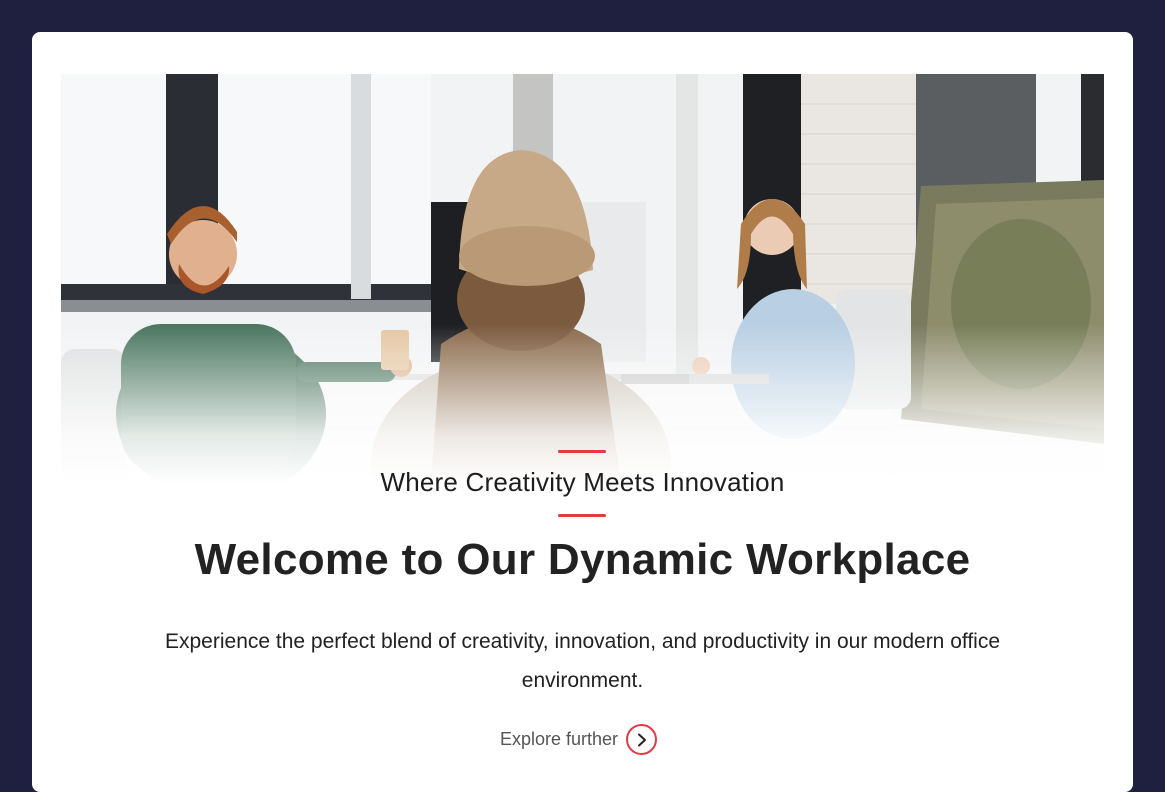 The height and width of the screenshot is (792, 1165). I want to click on explore-further-label: Explore further, so click(559, 739).